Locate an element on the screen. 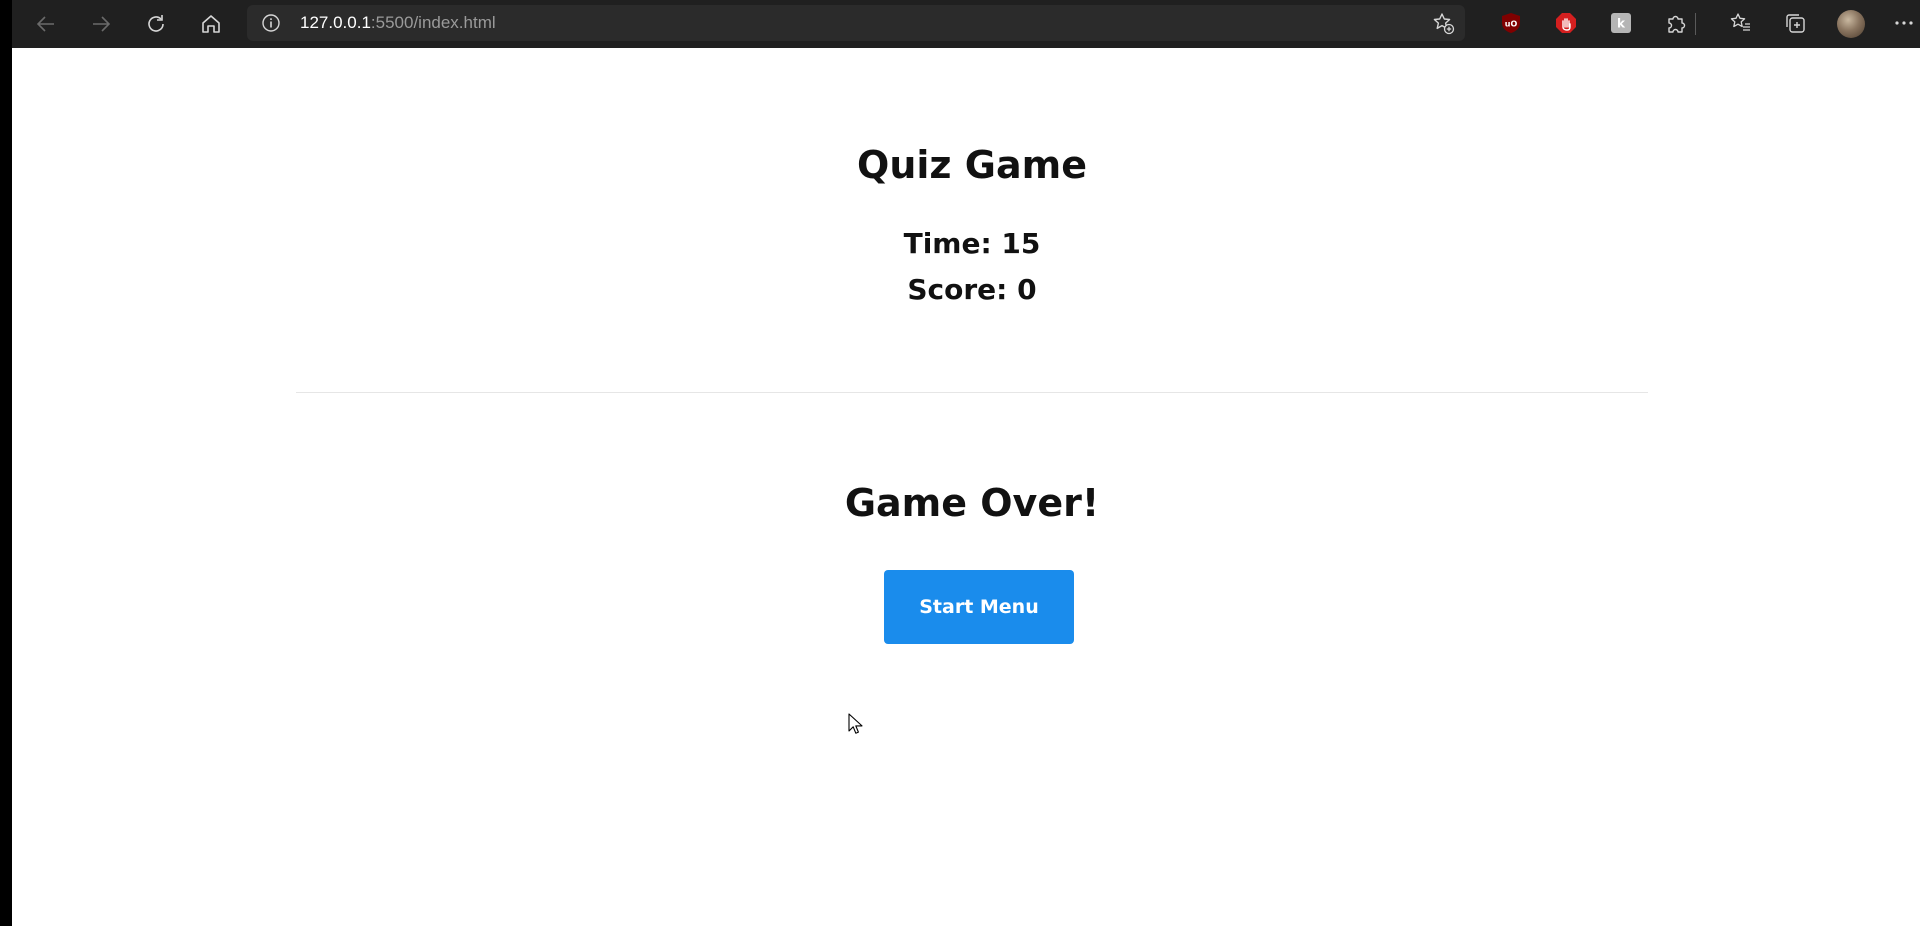 This screenshot has width=1920, height=926. profile-avatar is located at coordinates (1851, 24).